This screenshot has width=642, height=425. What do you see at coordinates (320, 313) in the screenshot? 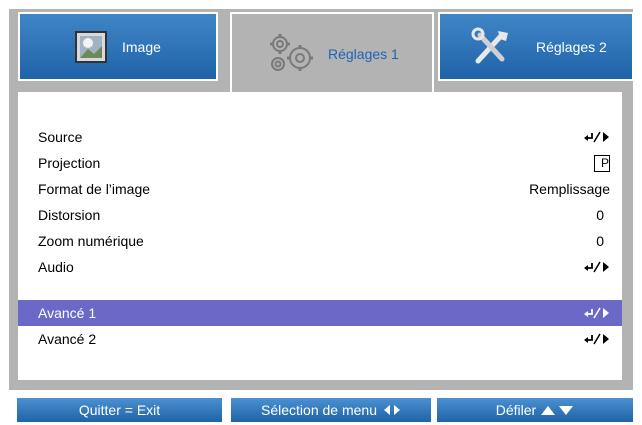
I see `menu-item-avance-1: Avancé 1` at bounding box center [320, 313].